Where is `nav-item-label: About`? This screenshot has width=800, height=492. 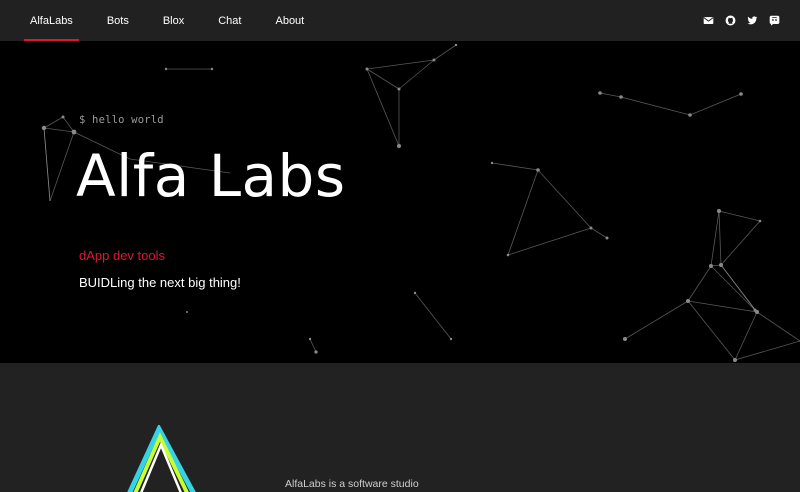
nav-item-label: About is located at coordinates (290, 20).